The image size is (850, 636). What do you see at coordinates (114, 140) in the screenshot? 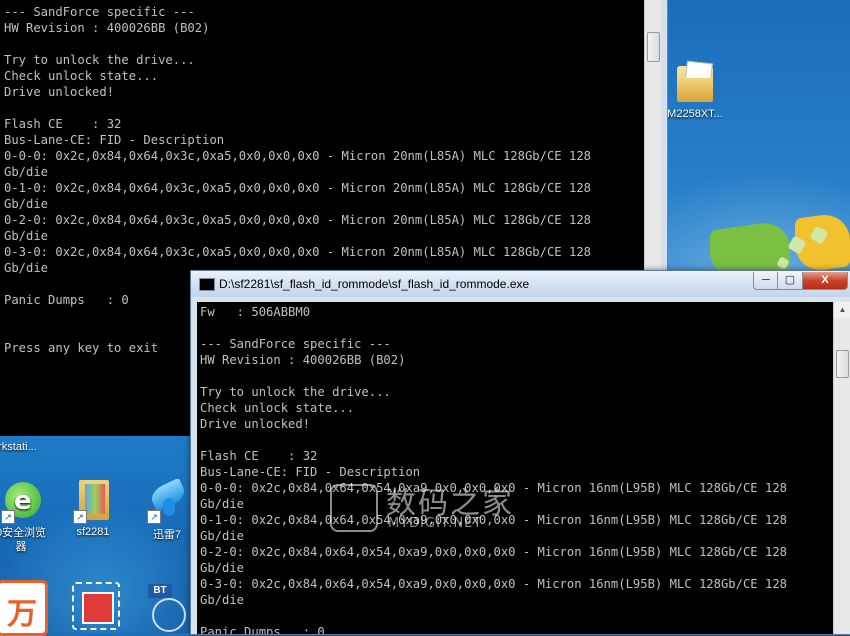
I see `console-line: Bus-Lane-CE: FID - Description` at bounding box center [114, 140].